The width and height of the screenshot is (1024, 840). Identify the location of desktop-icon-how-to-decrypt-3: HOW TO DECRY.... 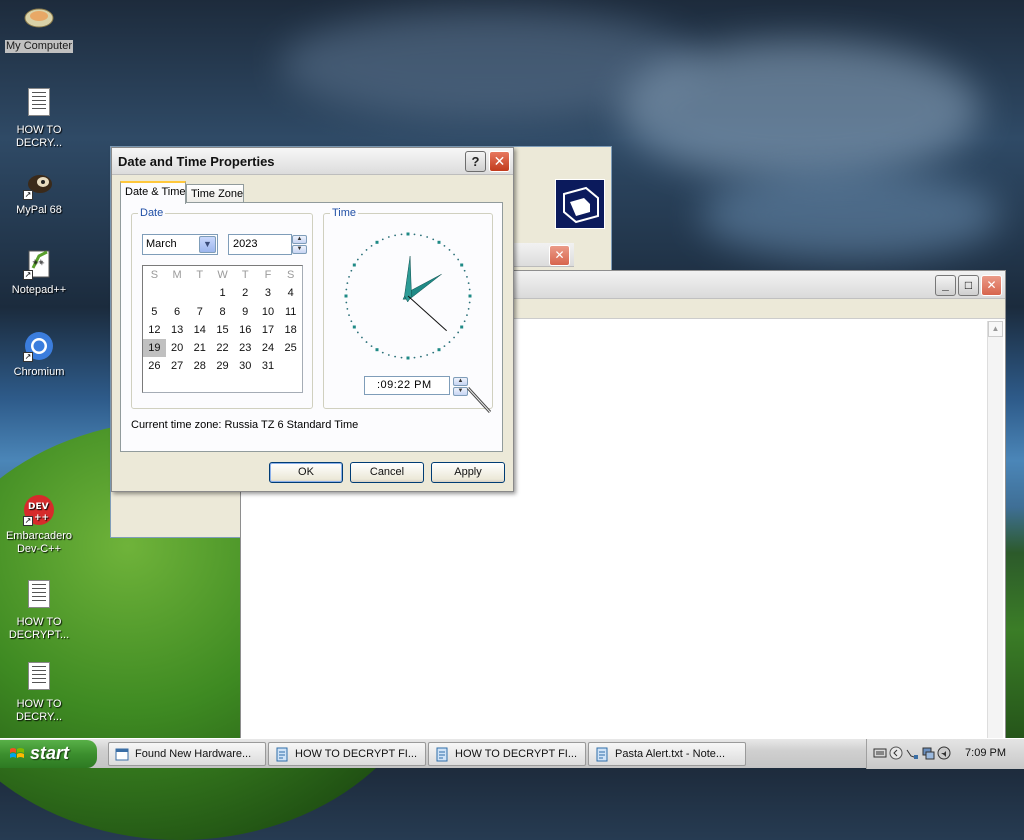
(39, 692).